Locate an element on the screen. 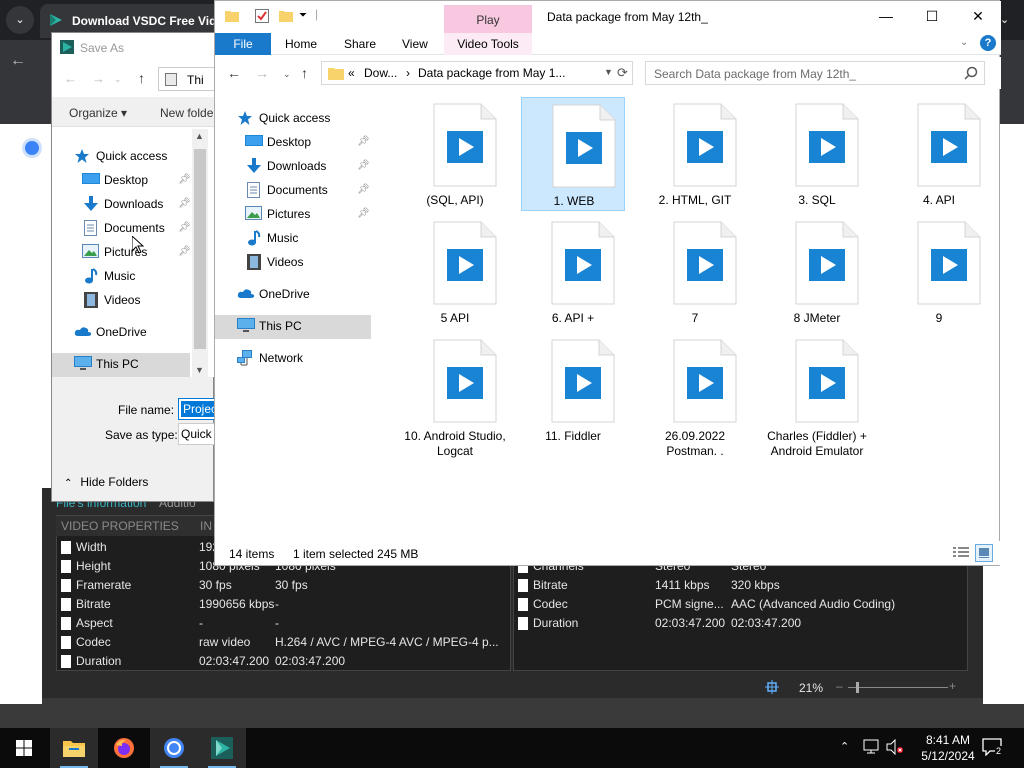 The height and width of the screenshot is (768, 1024). tree-label: OneDrive is located at coordinates (121, 332).